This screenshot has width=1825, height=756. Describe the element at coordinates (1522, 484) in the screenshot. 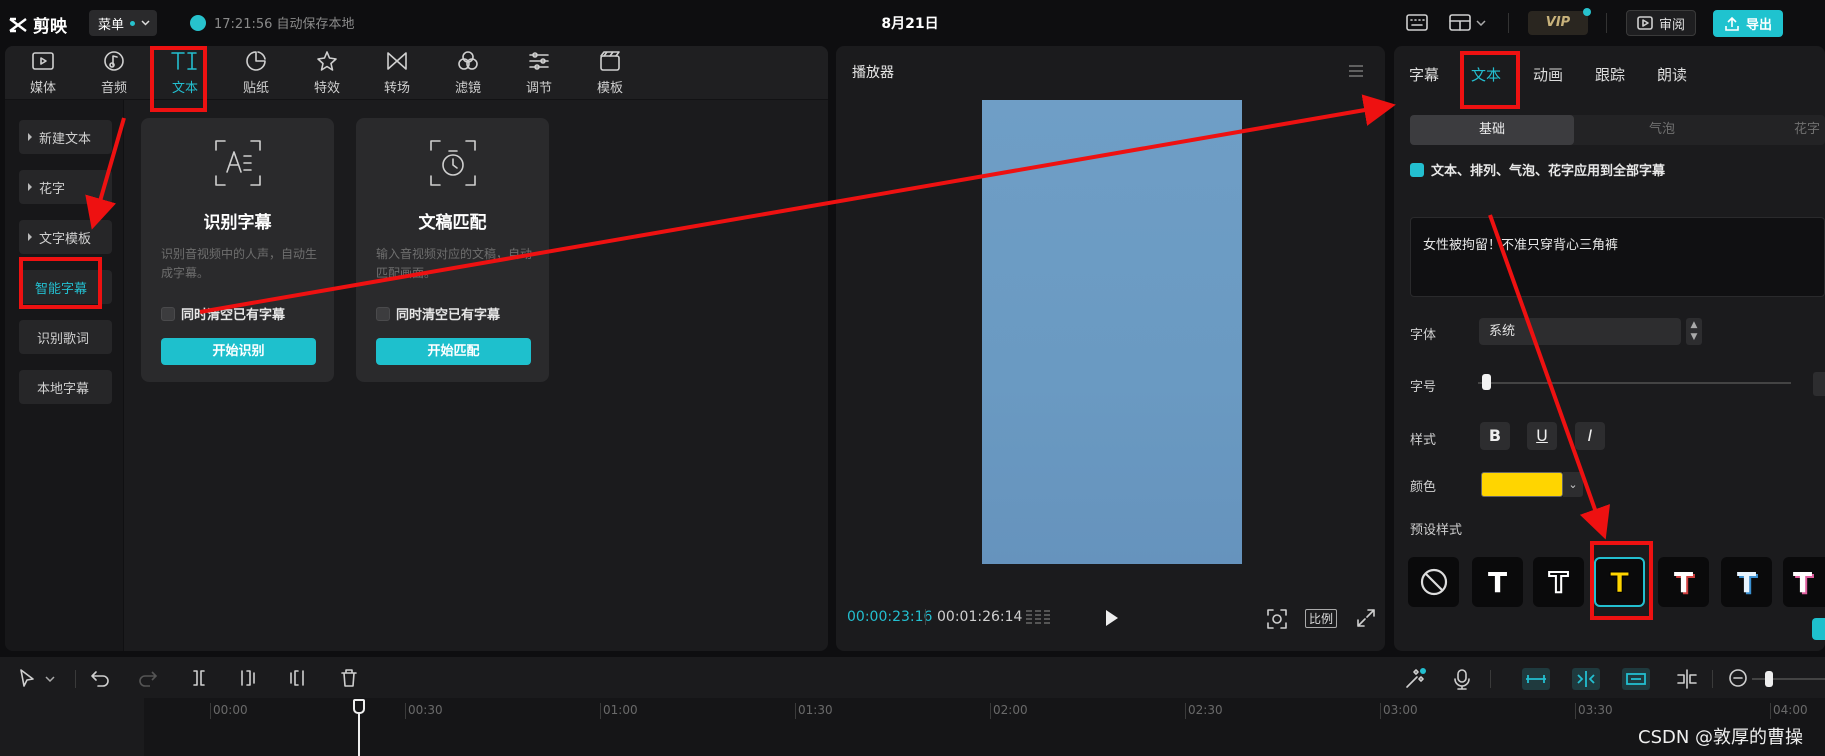

I see `color-swatch` at that location.